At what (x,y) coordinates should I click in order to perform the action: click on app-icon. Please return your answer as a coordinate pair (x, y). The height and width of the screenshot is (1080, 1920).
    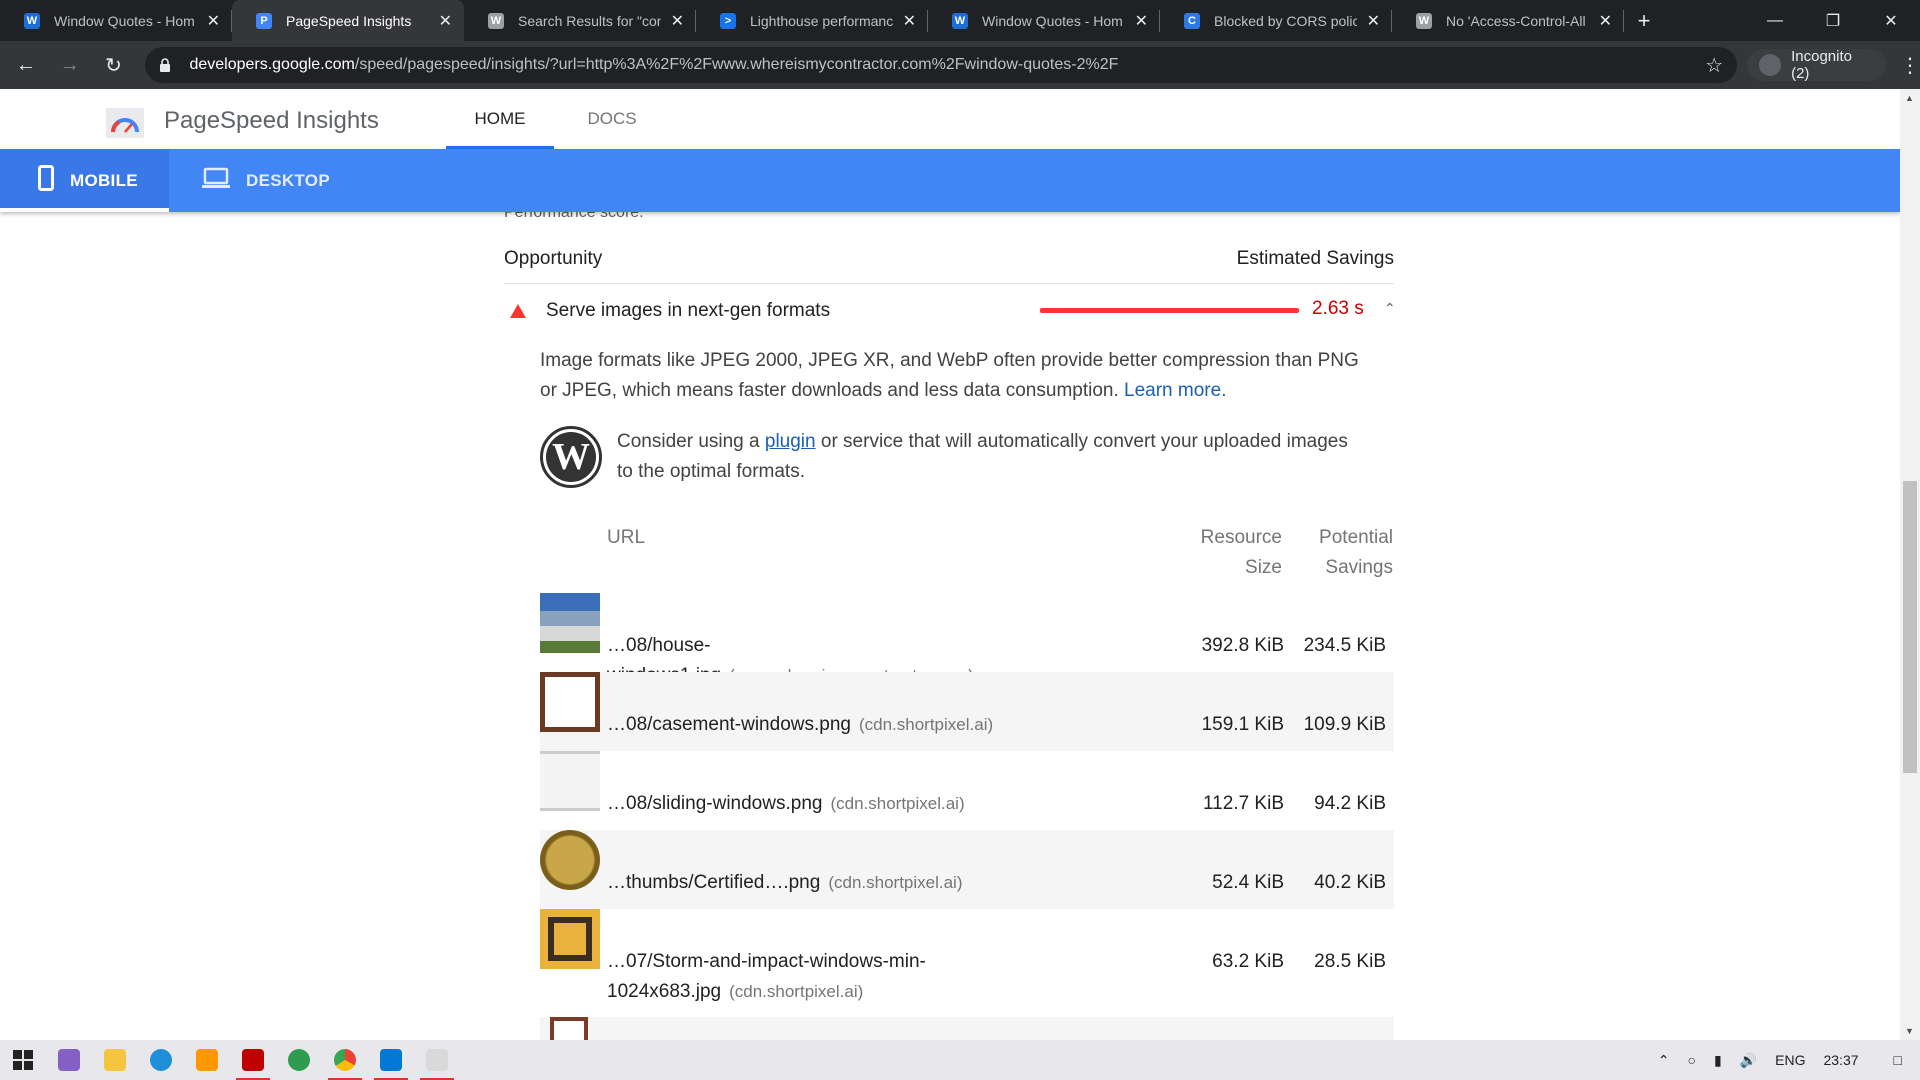
    Looking at the image, I should click on (299, 1060).